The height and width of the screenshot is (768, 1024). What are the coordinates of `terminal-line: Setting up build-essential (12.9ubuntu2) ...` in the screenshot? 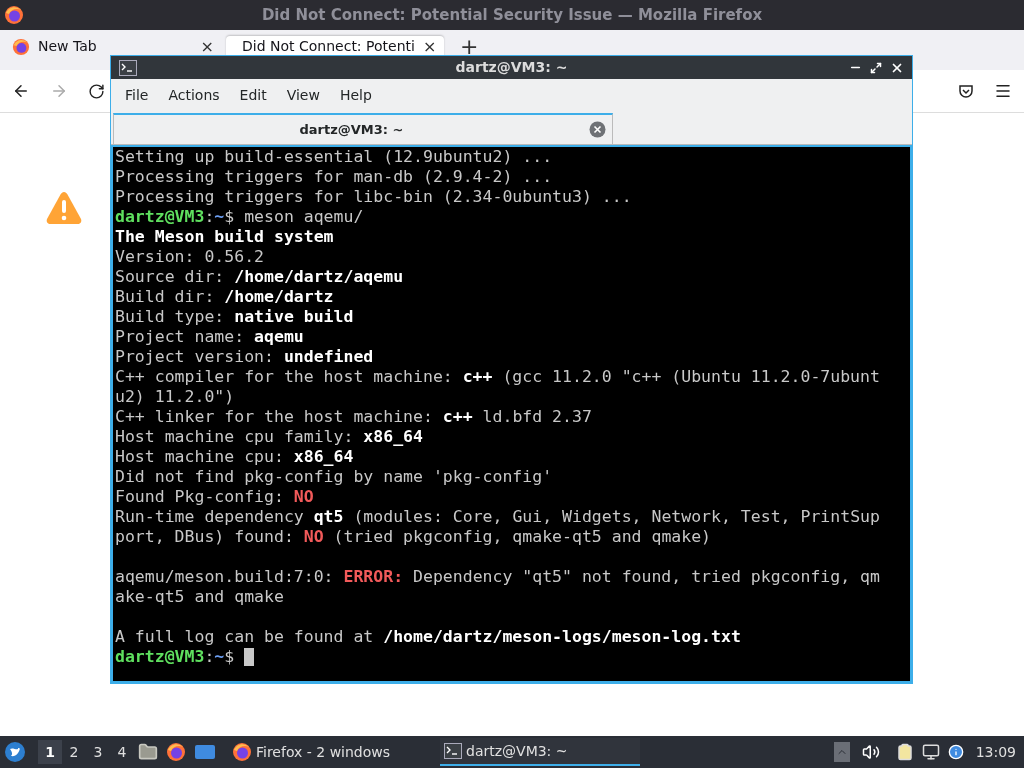 It's located at (334, 157).